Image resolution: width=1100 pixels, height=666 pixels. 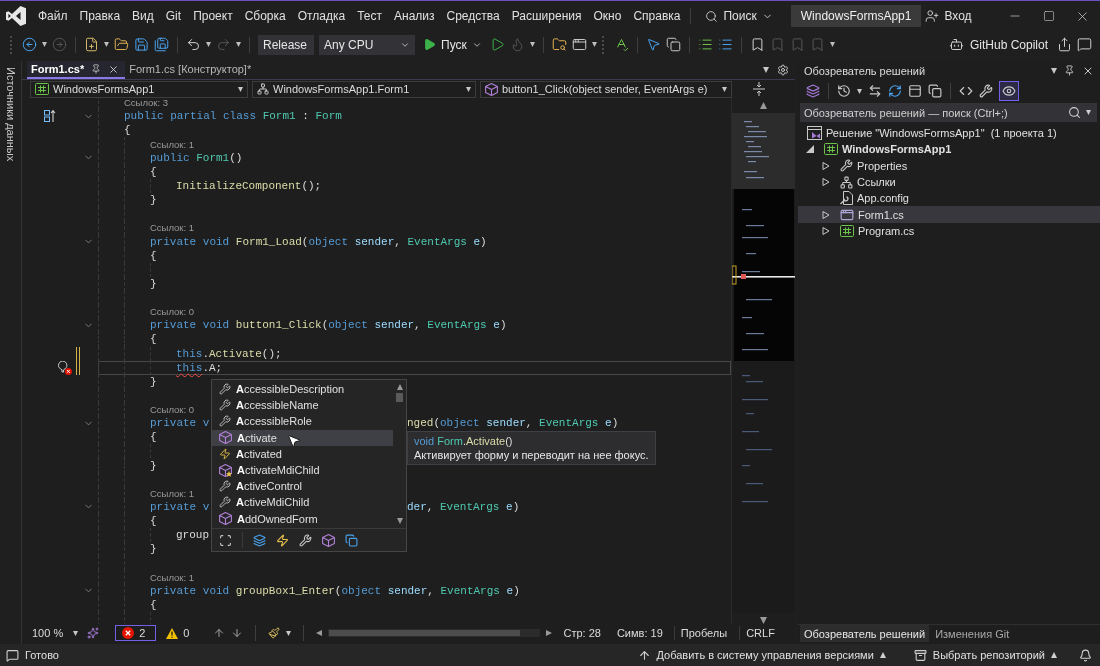 I want to click on search-field: Обозреватель решений — поиск (Ctrl+;), so click(x=948, y=112).